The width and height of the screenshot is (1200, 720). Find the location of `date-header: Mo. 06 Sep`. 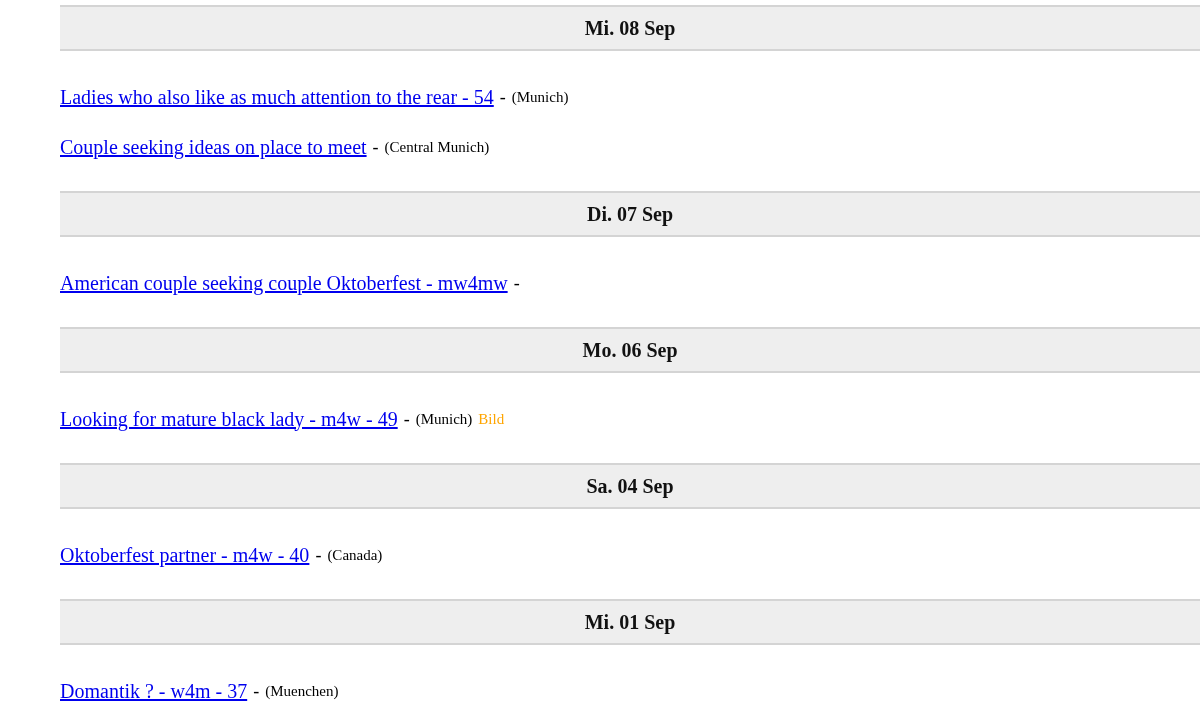

date-header: Mo. 06 Sep is located at coordinates (630, 350).